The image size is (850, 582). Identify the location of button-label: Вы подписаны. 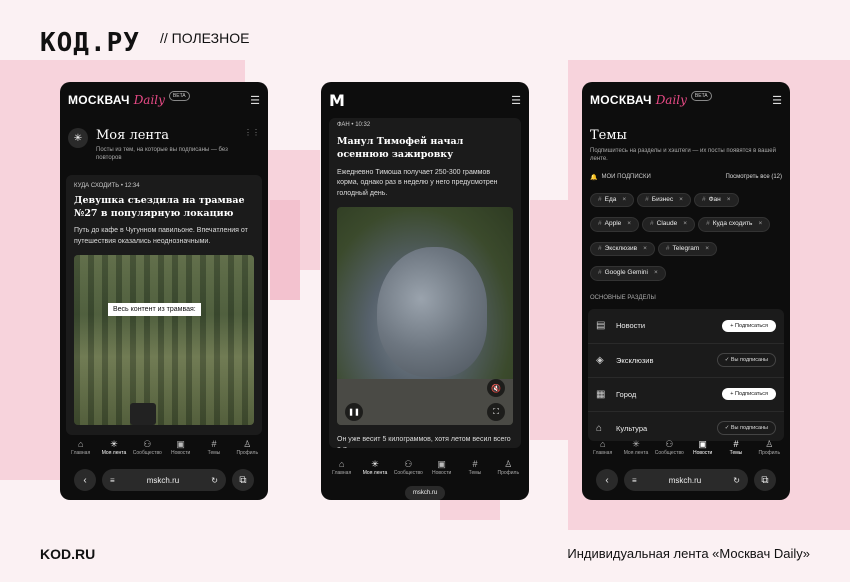
(749, 360).